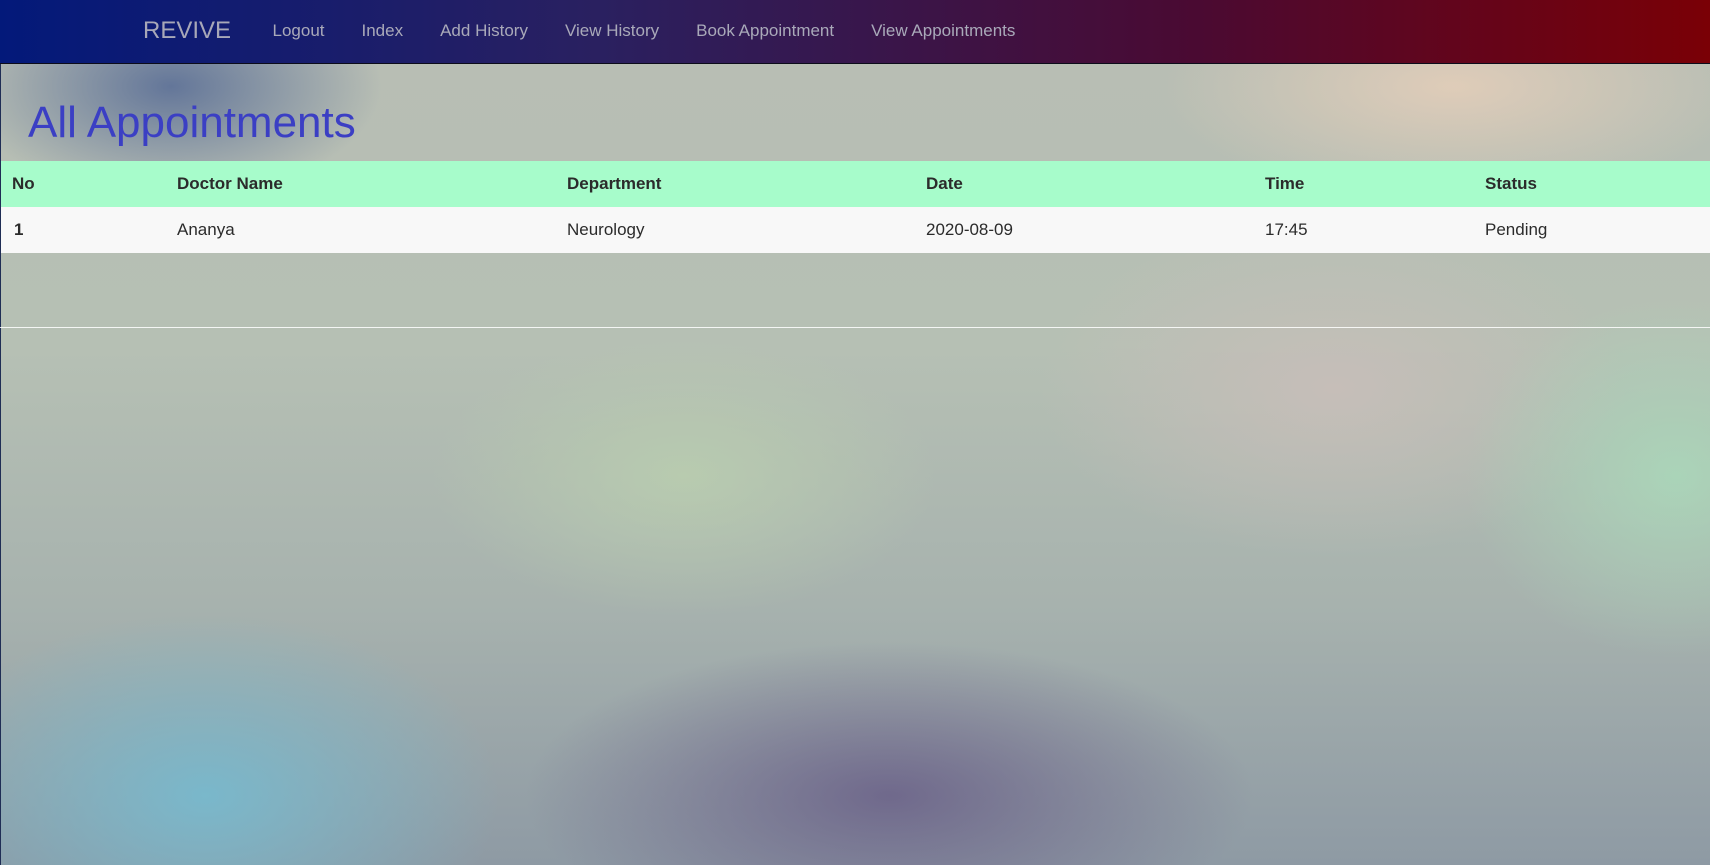 The image size is (1710, 865). Describe the element at coordinates (735, 184) in the screenshot. I see `column-header-department: Department` at that location.